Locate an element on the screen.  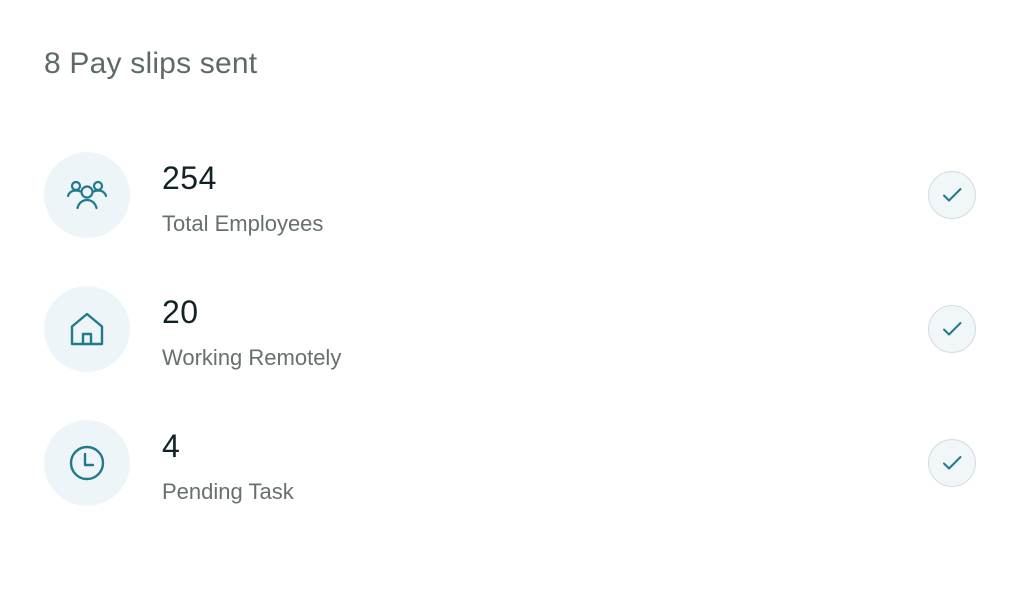
home-icon is located at coordinates (87, 329).